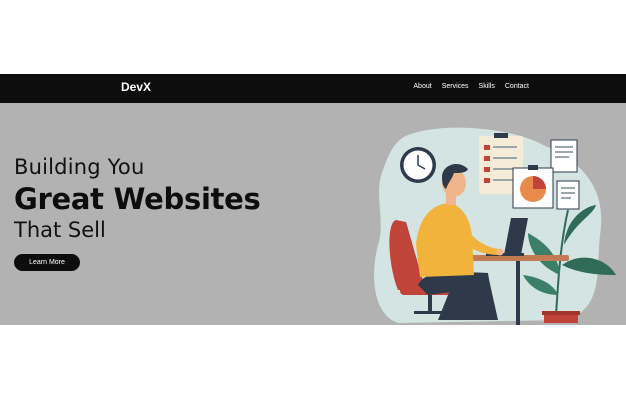 The image size is (626, 417). Describe the element at coordinates (568, 195) in the screenshot. I see `report-icon` at that location.